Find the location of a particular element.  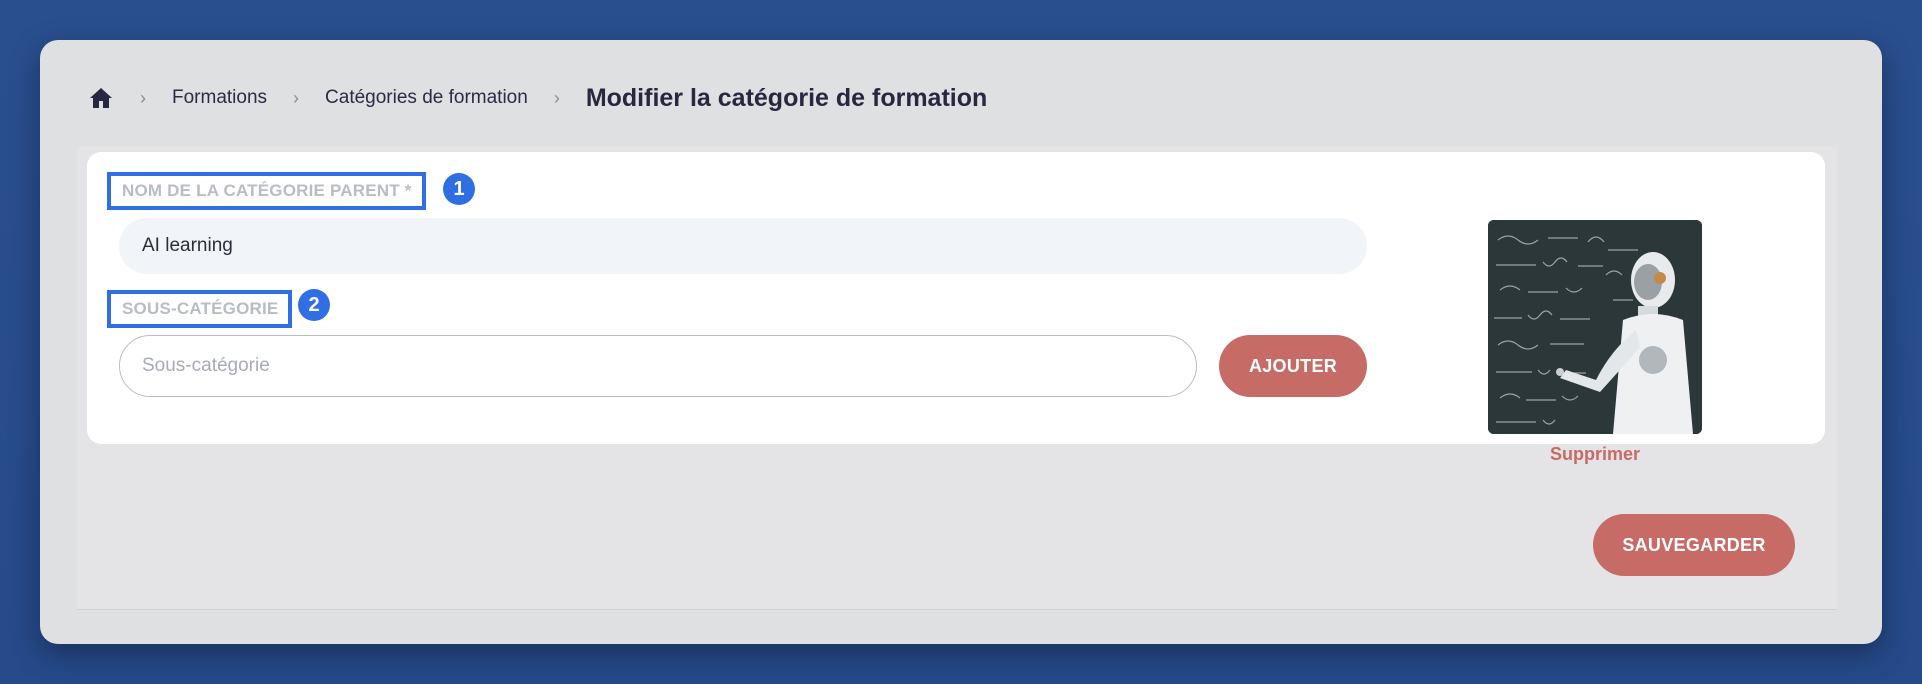

page-title: Modifier la catégorie de formation is located at coordinates (786, 97).